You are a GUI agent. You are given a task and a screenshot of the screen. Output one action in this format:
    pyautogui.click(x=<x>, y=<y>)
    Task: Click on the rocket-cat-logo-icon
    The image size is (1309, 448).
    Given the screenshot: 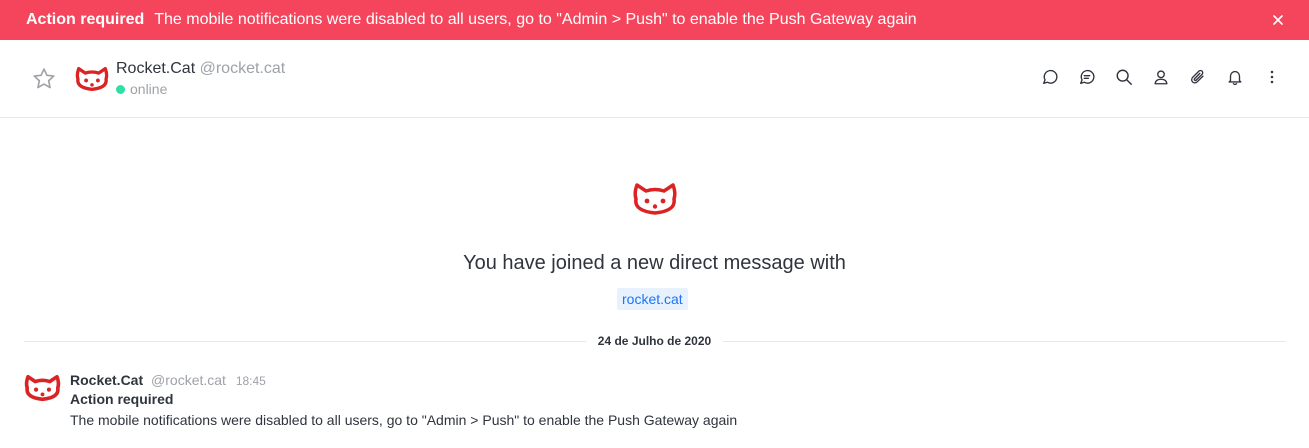 What is the action you would take?
    pyautogui.click(x=655, y=199)
    